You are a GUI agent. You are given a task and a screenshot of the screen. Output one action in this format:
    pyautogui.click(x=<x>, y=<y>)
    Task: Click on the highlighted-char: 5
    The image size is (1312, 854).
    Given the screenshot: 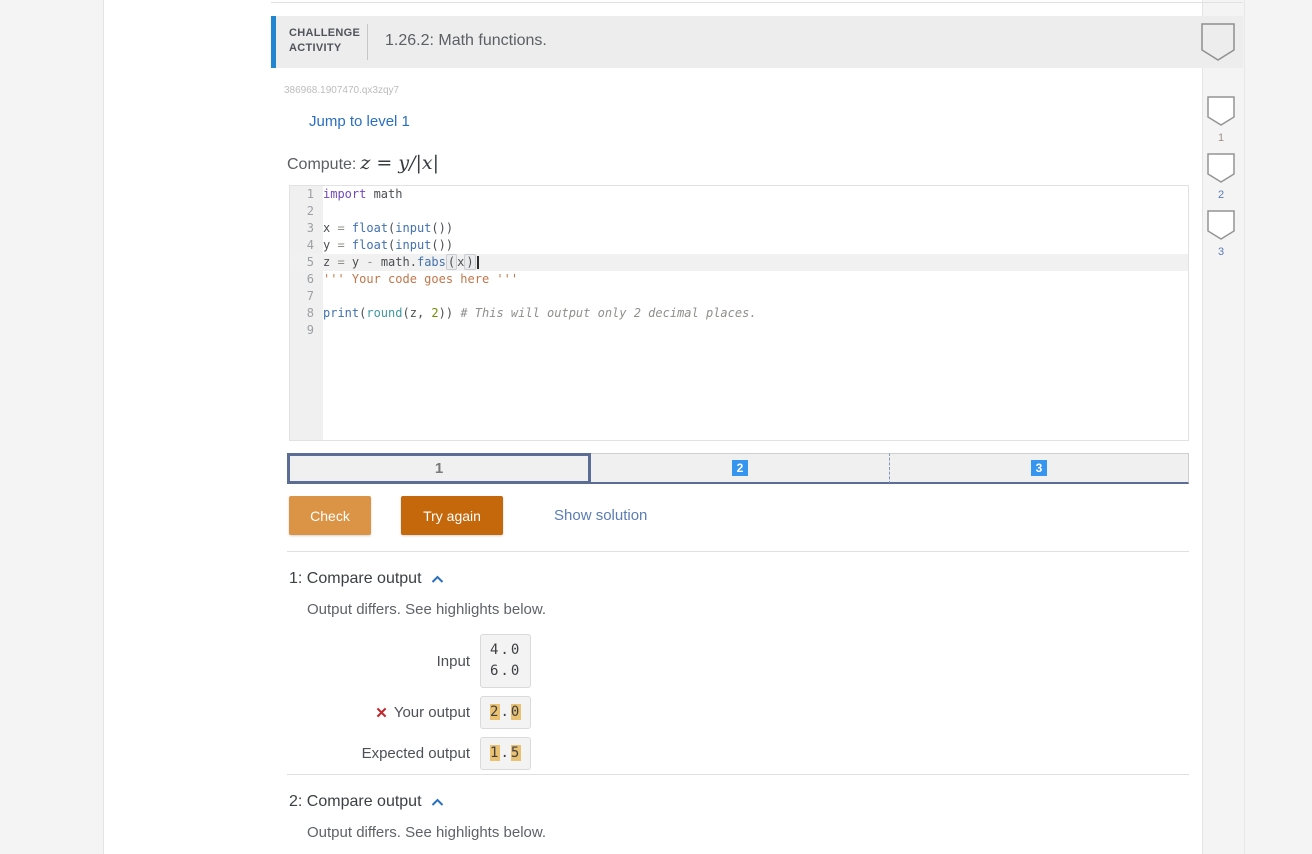 What is the action you would take?
    pyautogui.click(x=516, y=753)
    